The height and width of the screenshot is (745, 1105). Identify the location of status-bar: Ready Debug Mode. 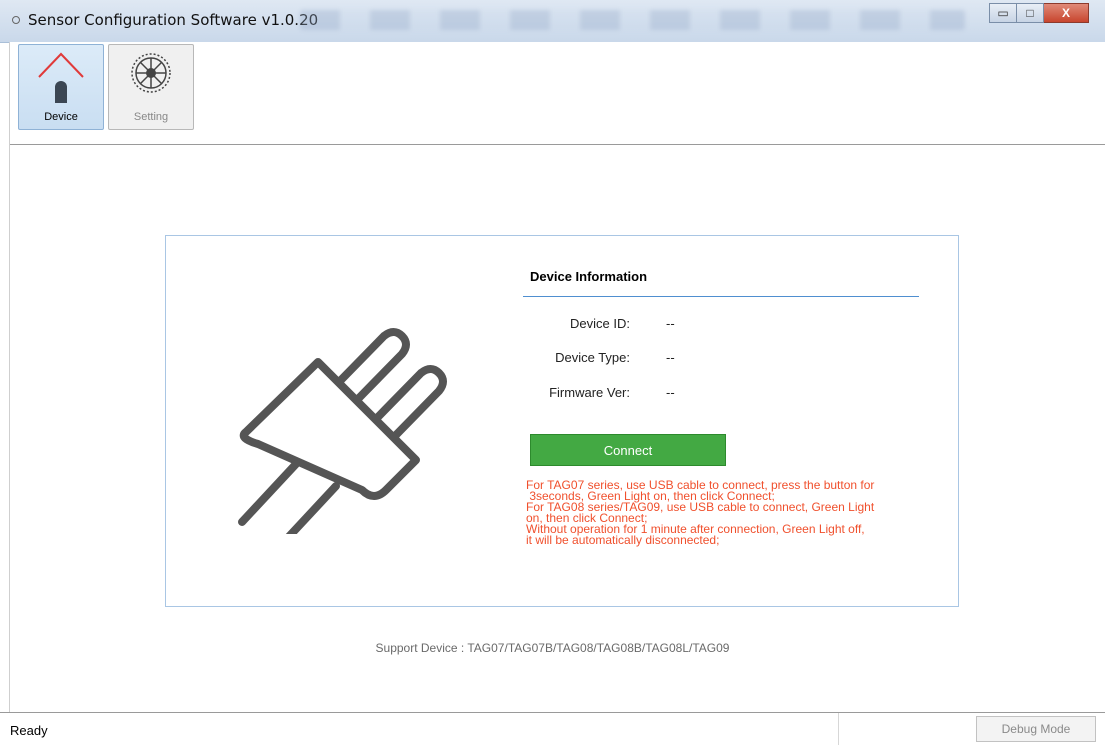
(552, 728).